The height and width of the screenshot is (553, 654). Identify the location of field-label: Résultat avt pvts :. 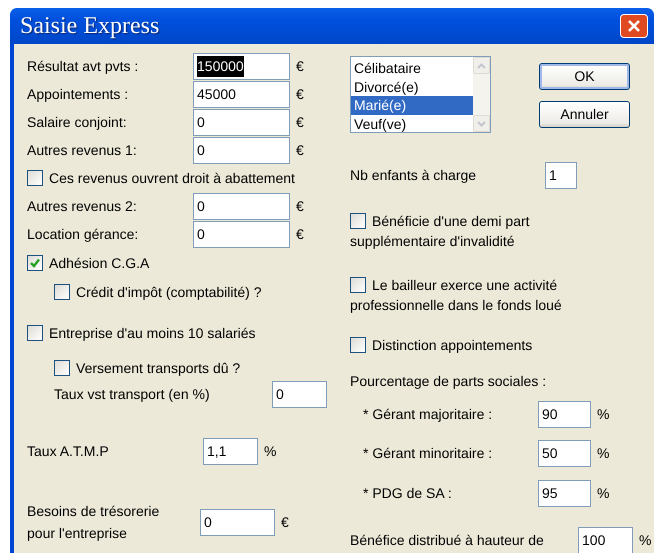
(83, 66).